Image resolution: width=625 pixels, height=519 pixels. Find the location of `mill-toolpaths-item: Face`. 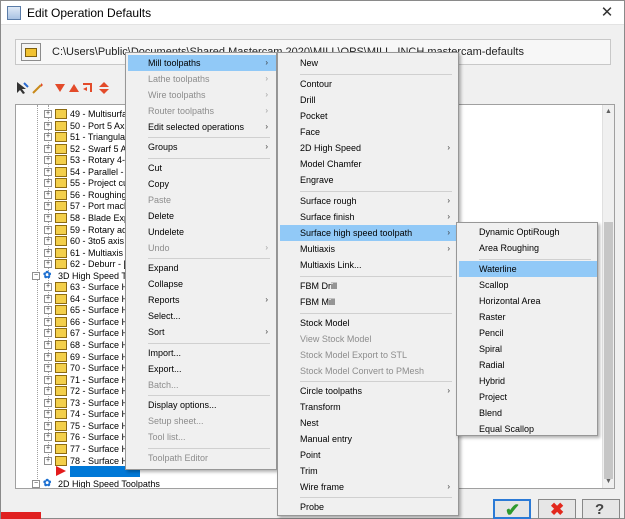

mill-toolpaths-item: Face is located at coordinates (369, 132).